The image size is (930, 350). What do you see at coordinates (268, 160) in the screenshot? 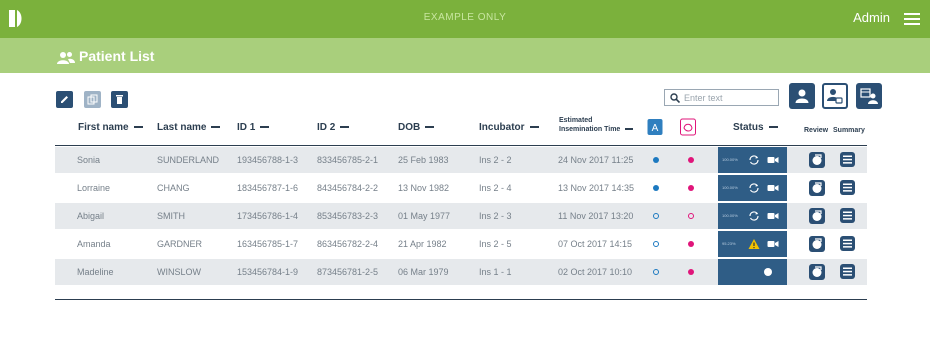
I see `cell-id1: 193456788-1-3` at bounding box center [268, 160].